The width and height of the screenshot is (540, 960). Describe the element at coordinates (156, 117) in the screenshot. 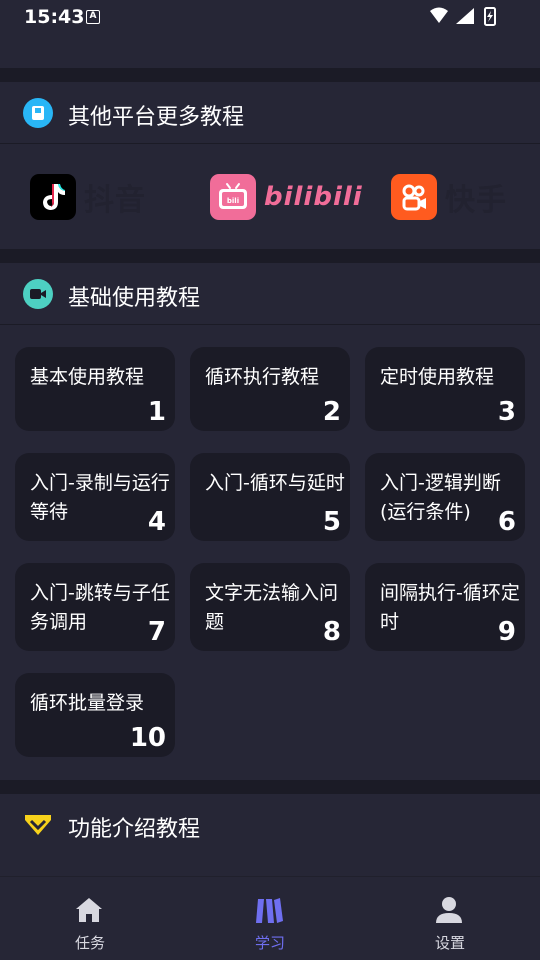

I see `platforms-section-title: 其他平台更多教程` at that location.